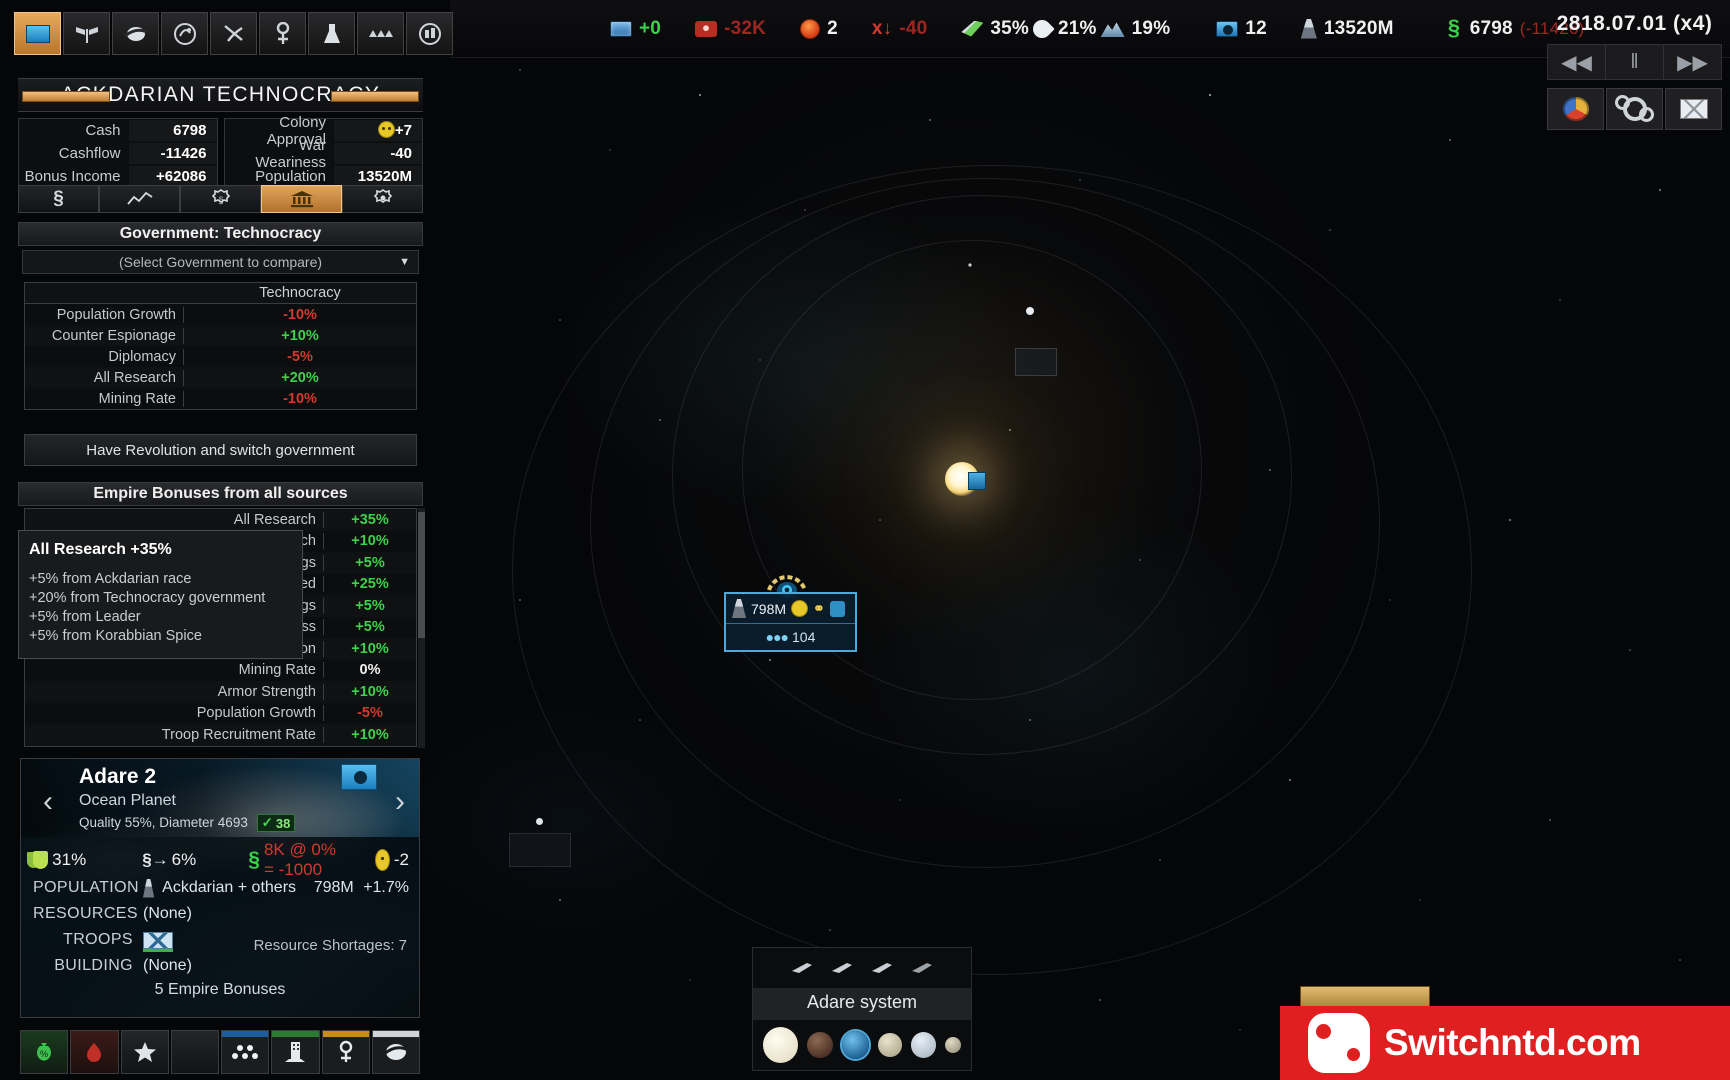 The height and width of the screenshot is (1080, 1730). I want to click on money-bag-icon: %, so click(44, 1052).